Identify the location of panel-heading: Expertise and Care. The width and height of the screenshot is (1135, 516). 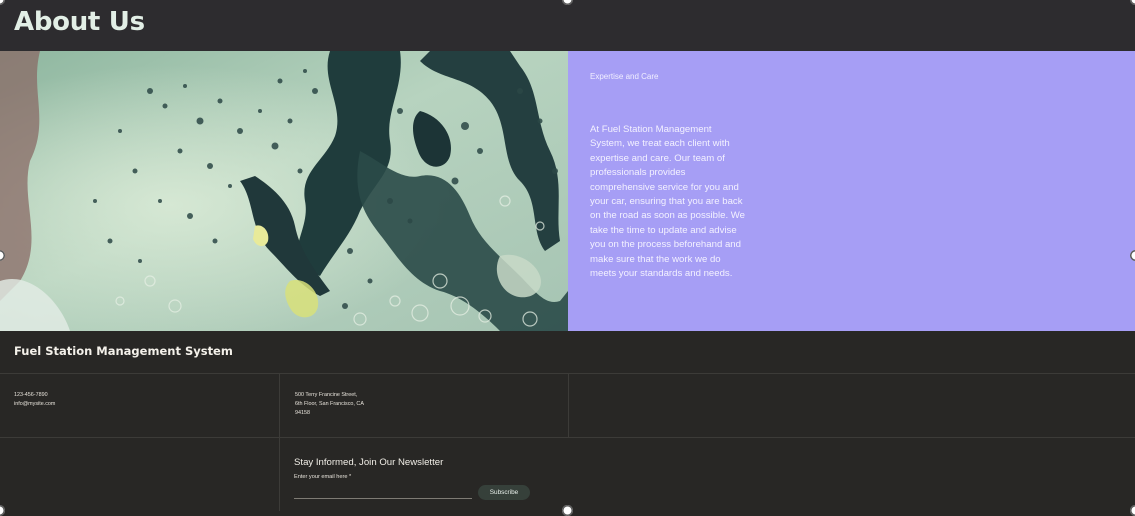
(624, 76).